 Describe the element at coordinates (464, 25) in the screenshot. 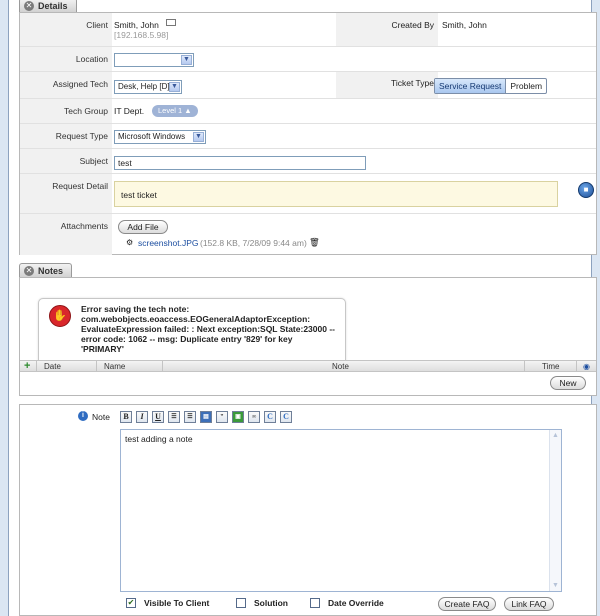

I see `created-by-value: Smith, John` at that location.